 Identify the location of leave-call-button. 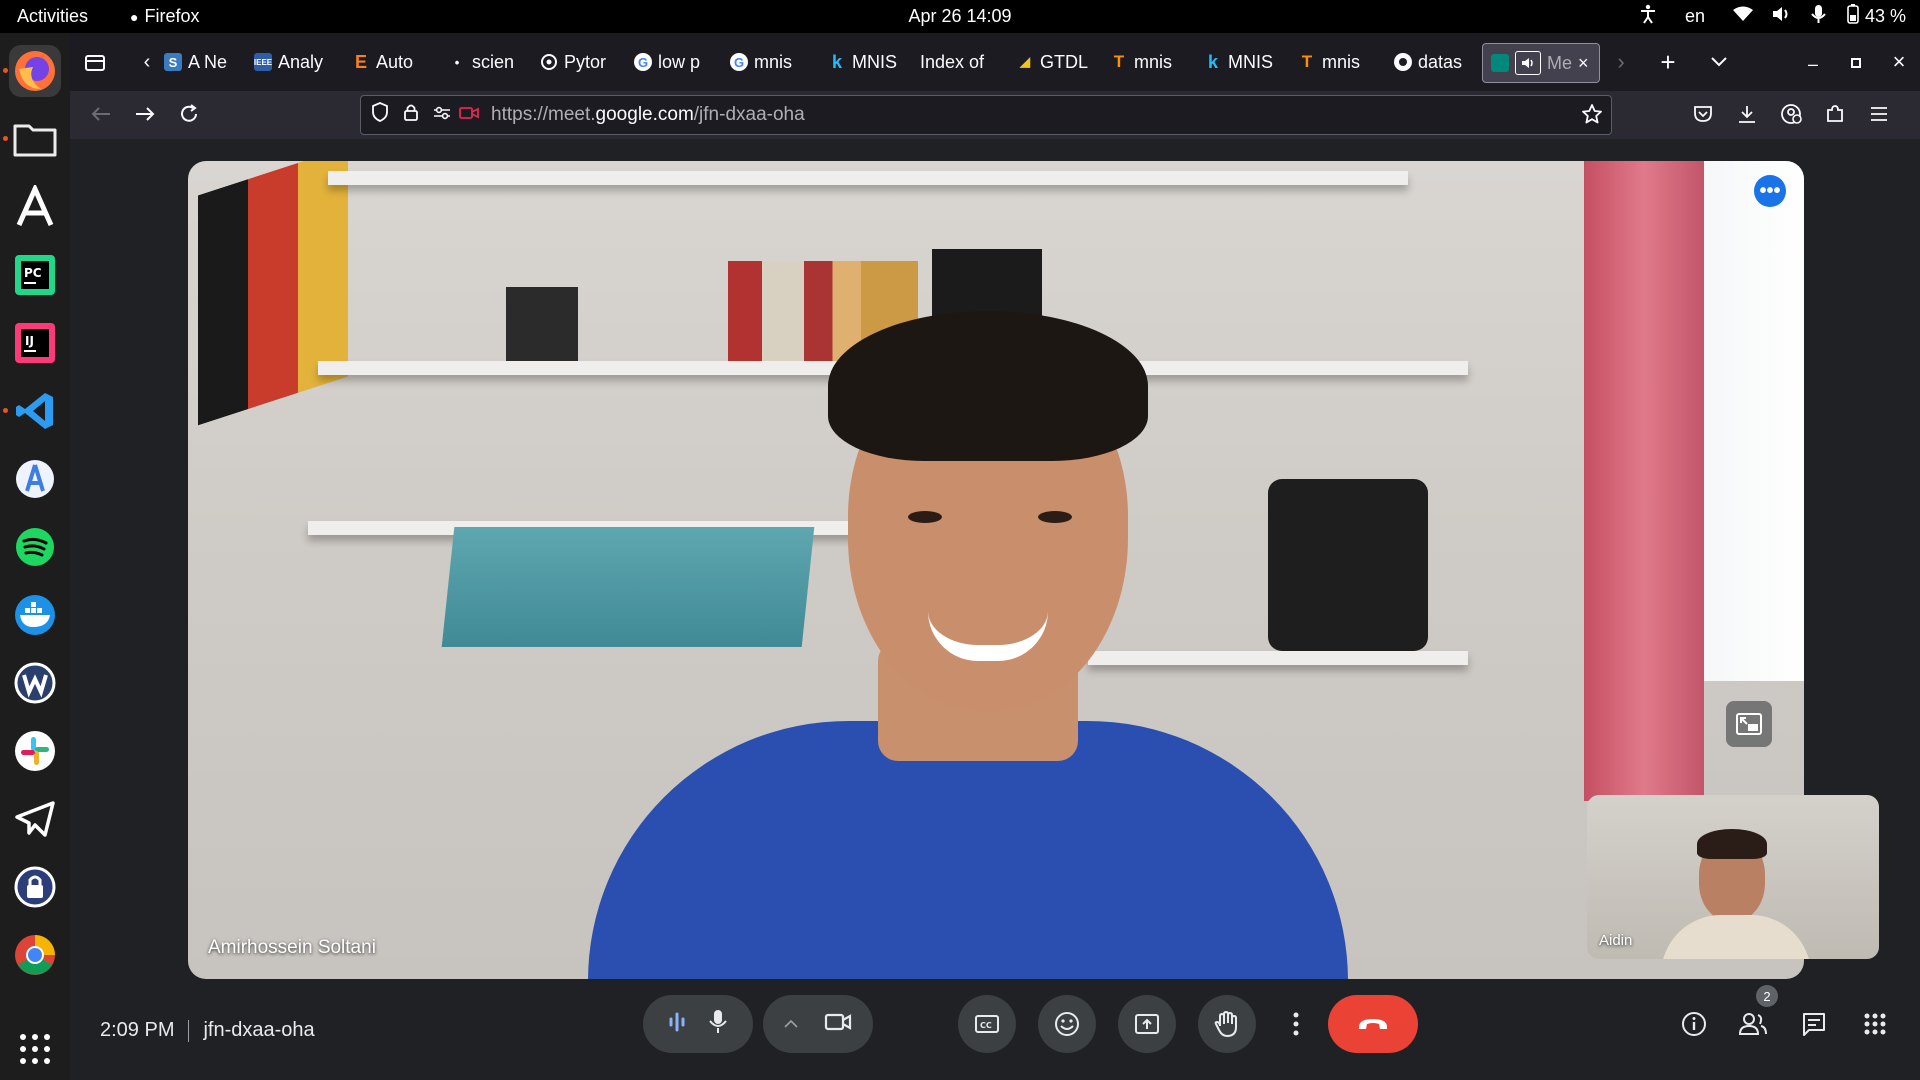
(1373, 1024).